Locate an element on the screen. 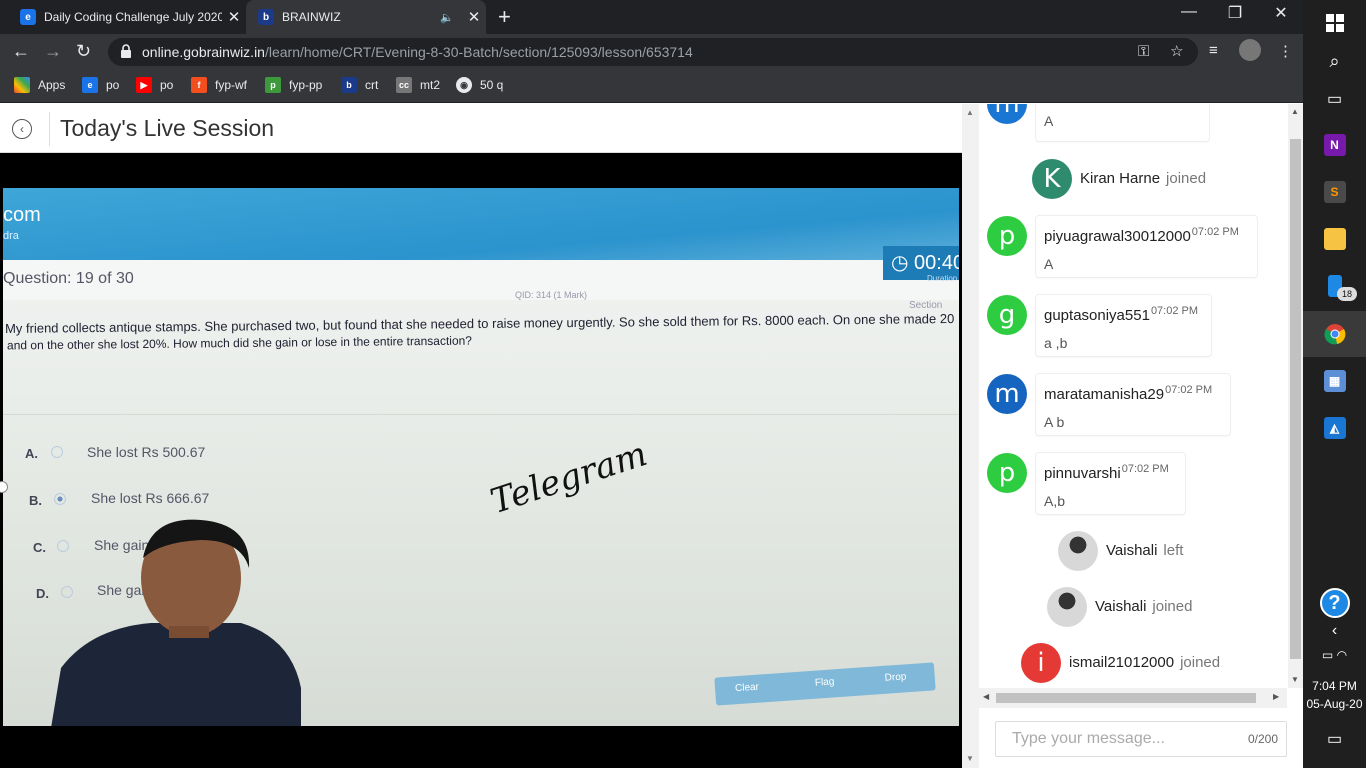 The width and height of the screenshot is (1366, 768). chat-horizontal-scrollbar: ◀ ▶ is located at coordinates (1133, 698).